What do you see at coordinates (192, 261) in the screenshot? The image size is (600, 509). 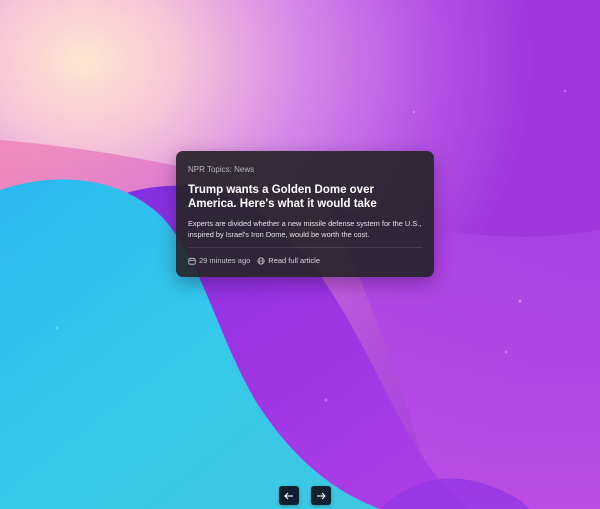 I see `calendar-icon` at bounding box center [192, 261].